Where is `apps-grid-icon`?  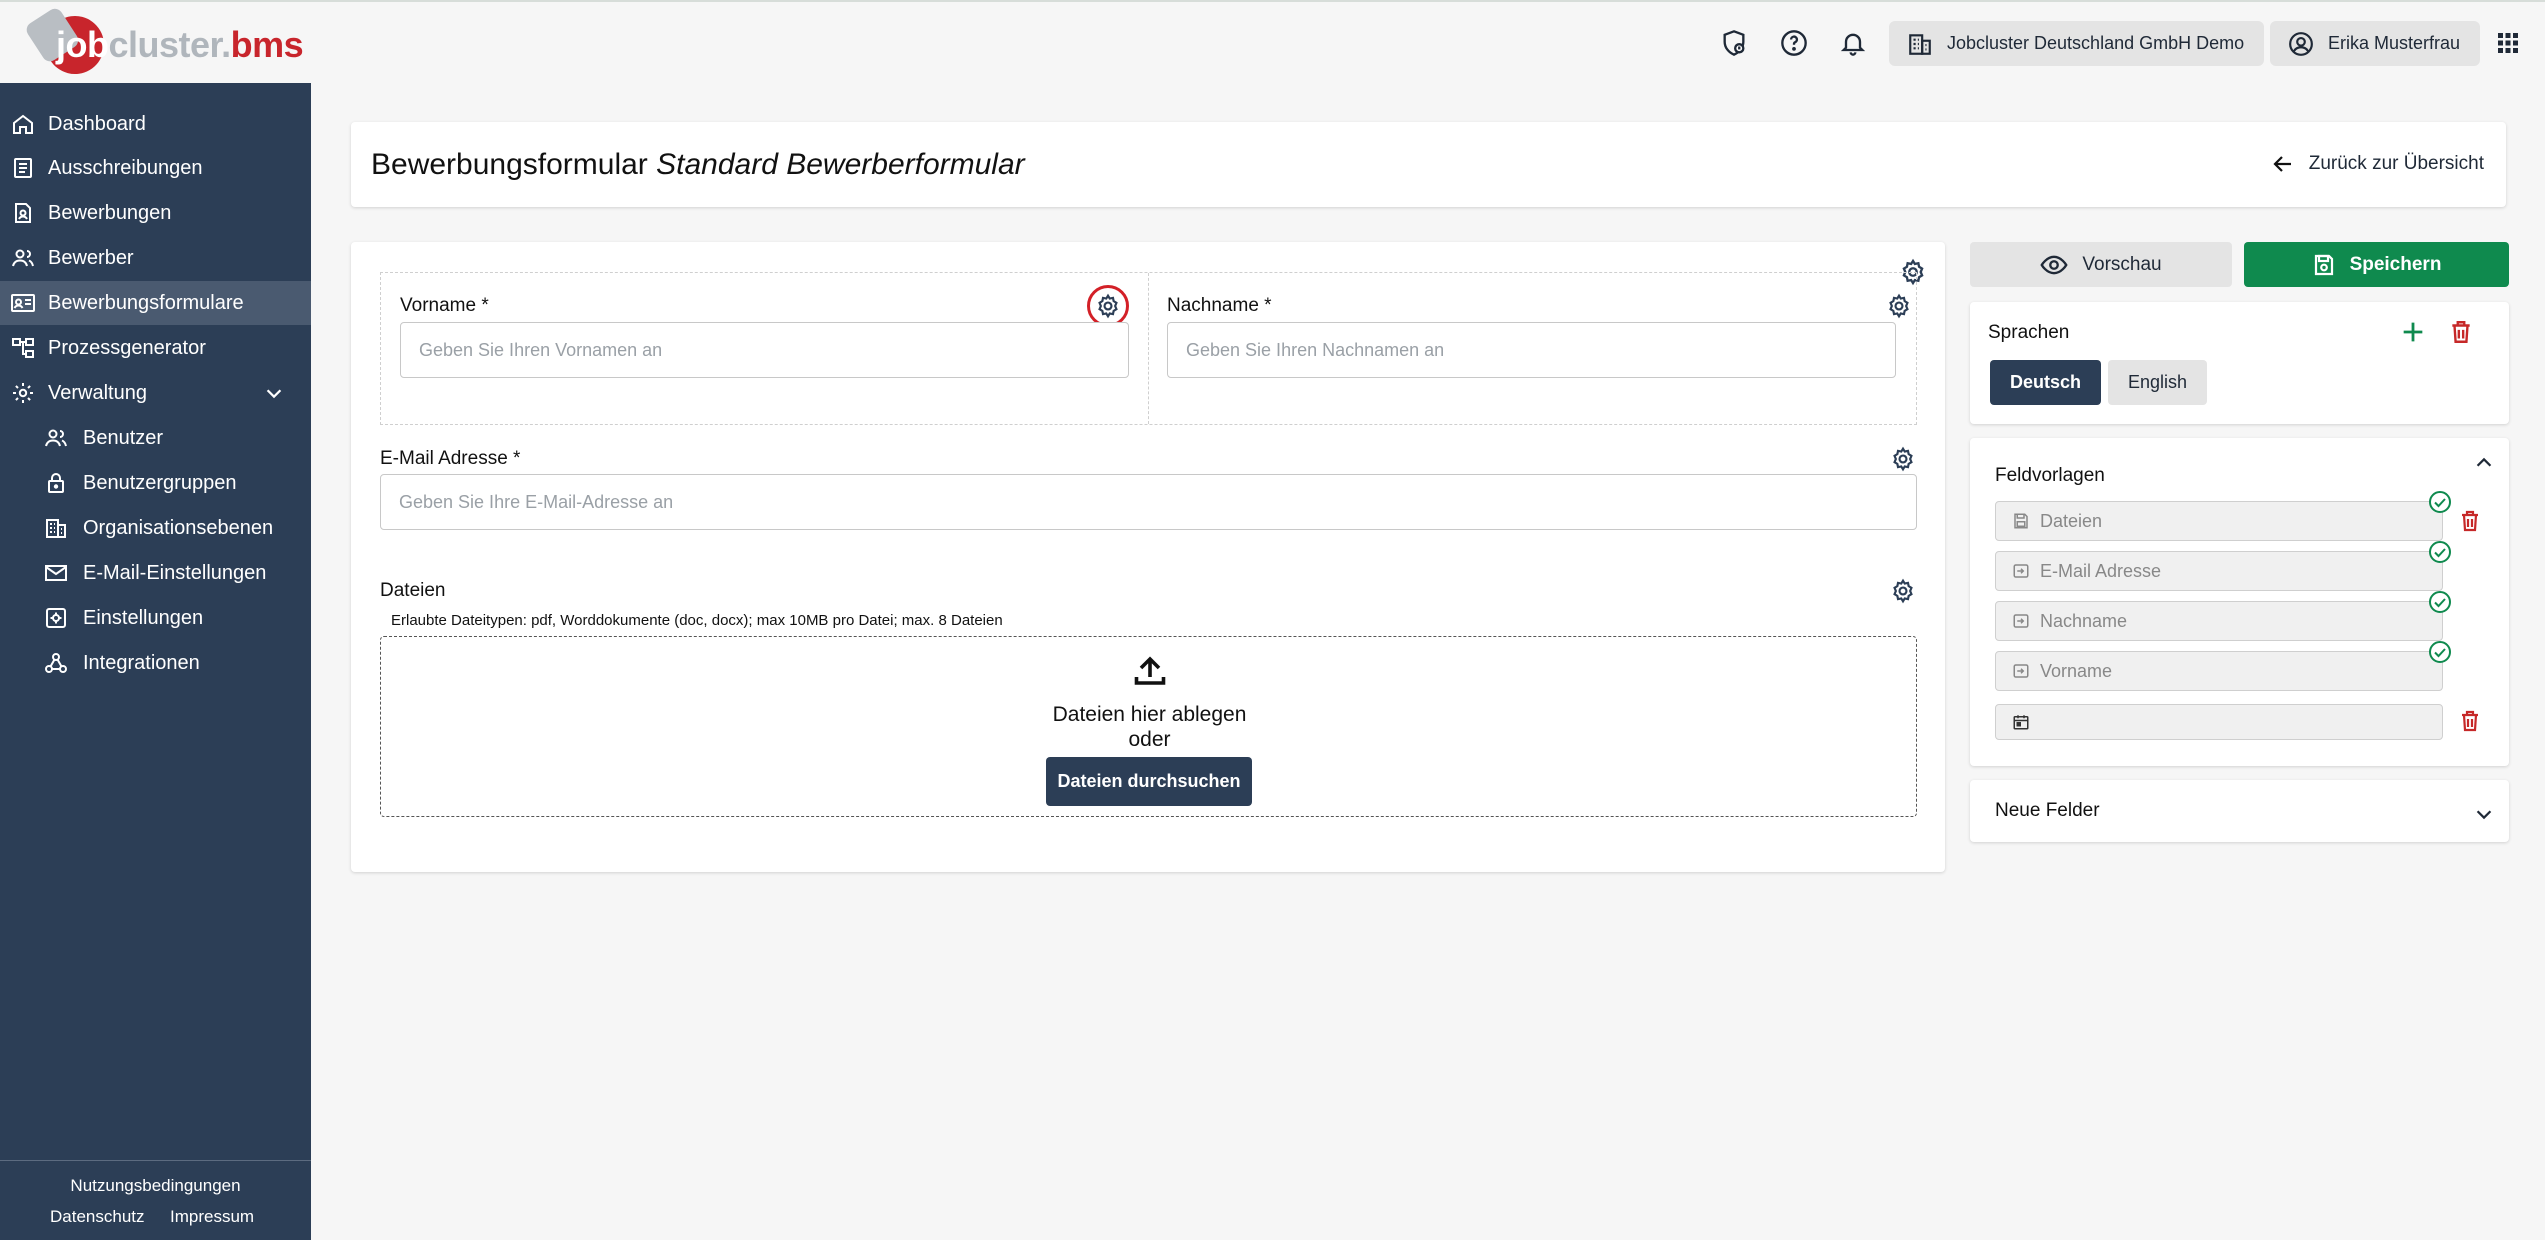 apps-grid-icon is located at coordinates (2508, 43).